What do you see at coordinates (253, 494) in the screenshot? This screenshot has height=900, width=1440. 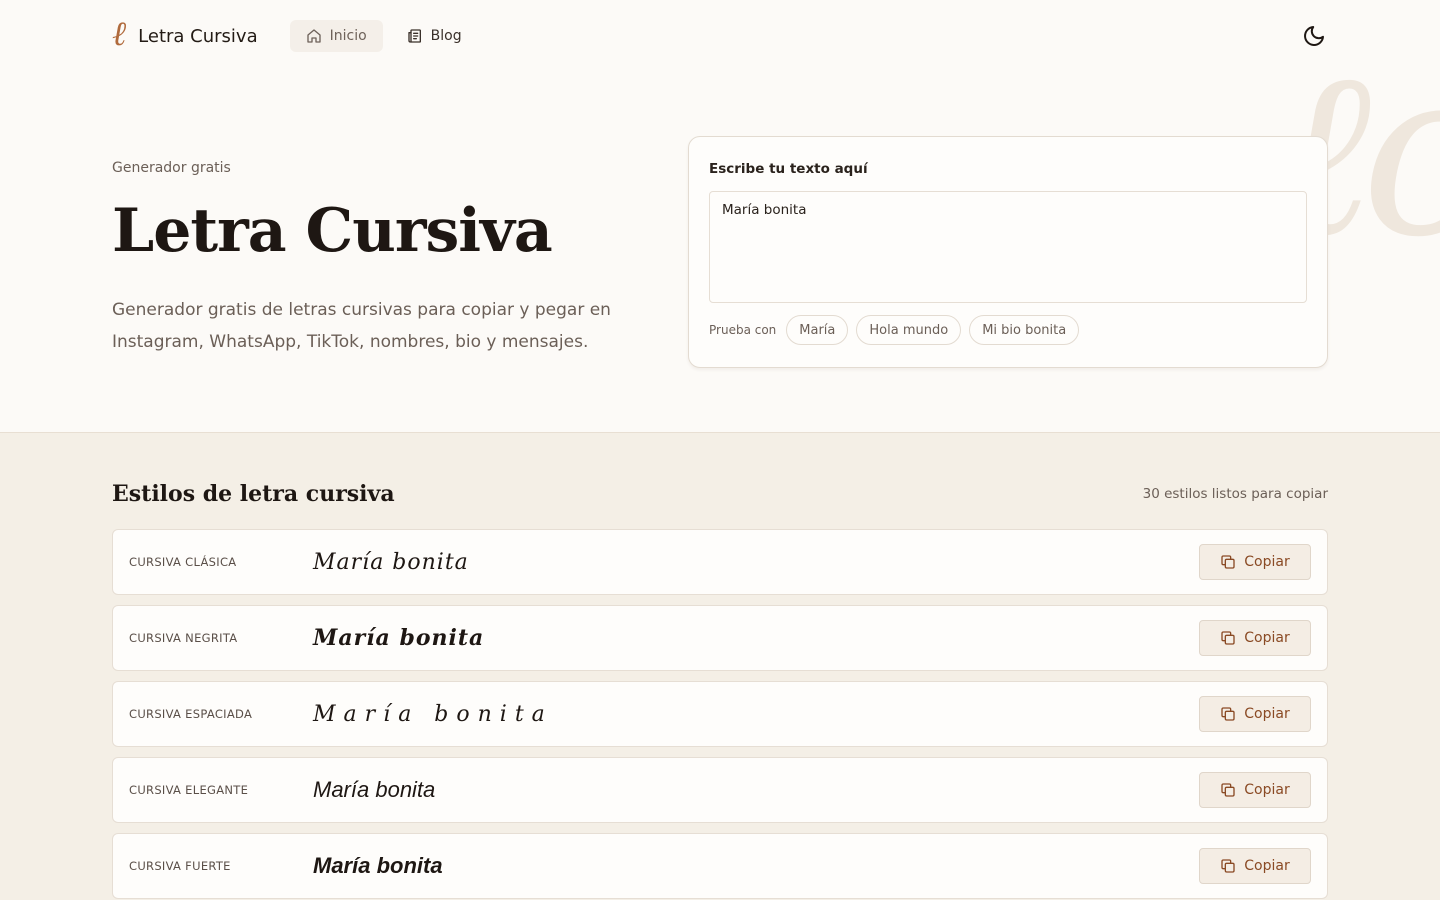 I see `styles-title: Estilos de letra cursiva` at bounding box center [253, 494].